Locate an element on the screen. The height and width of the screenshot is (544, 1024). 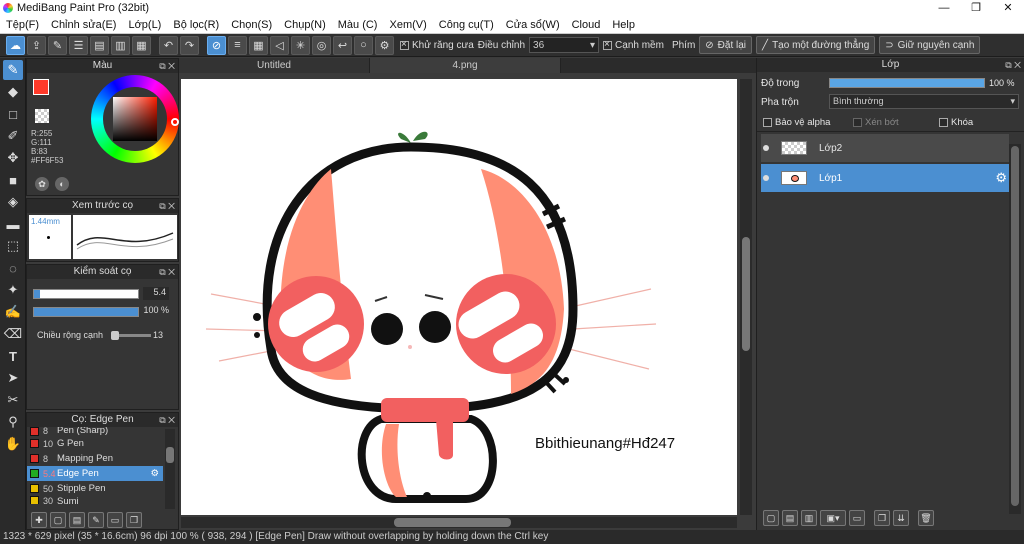
layer-scroll-thumb is located at coordinates (1015, 326).